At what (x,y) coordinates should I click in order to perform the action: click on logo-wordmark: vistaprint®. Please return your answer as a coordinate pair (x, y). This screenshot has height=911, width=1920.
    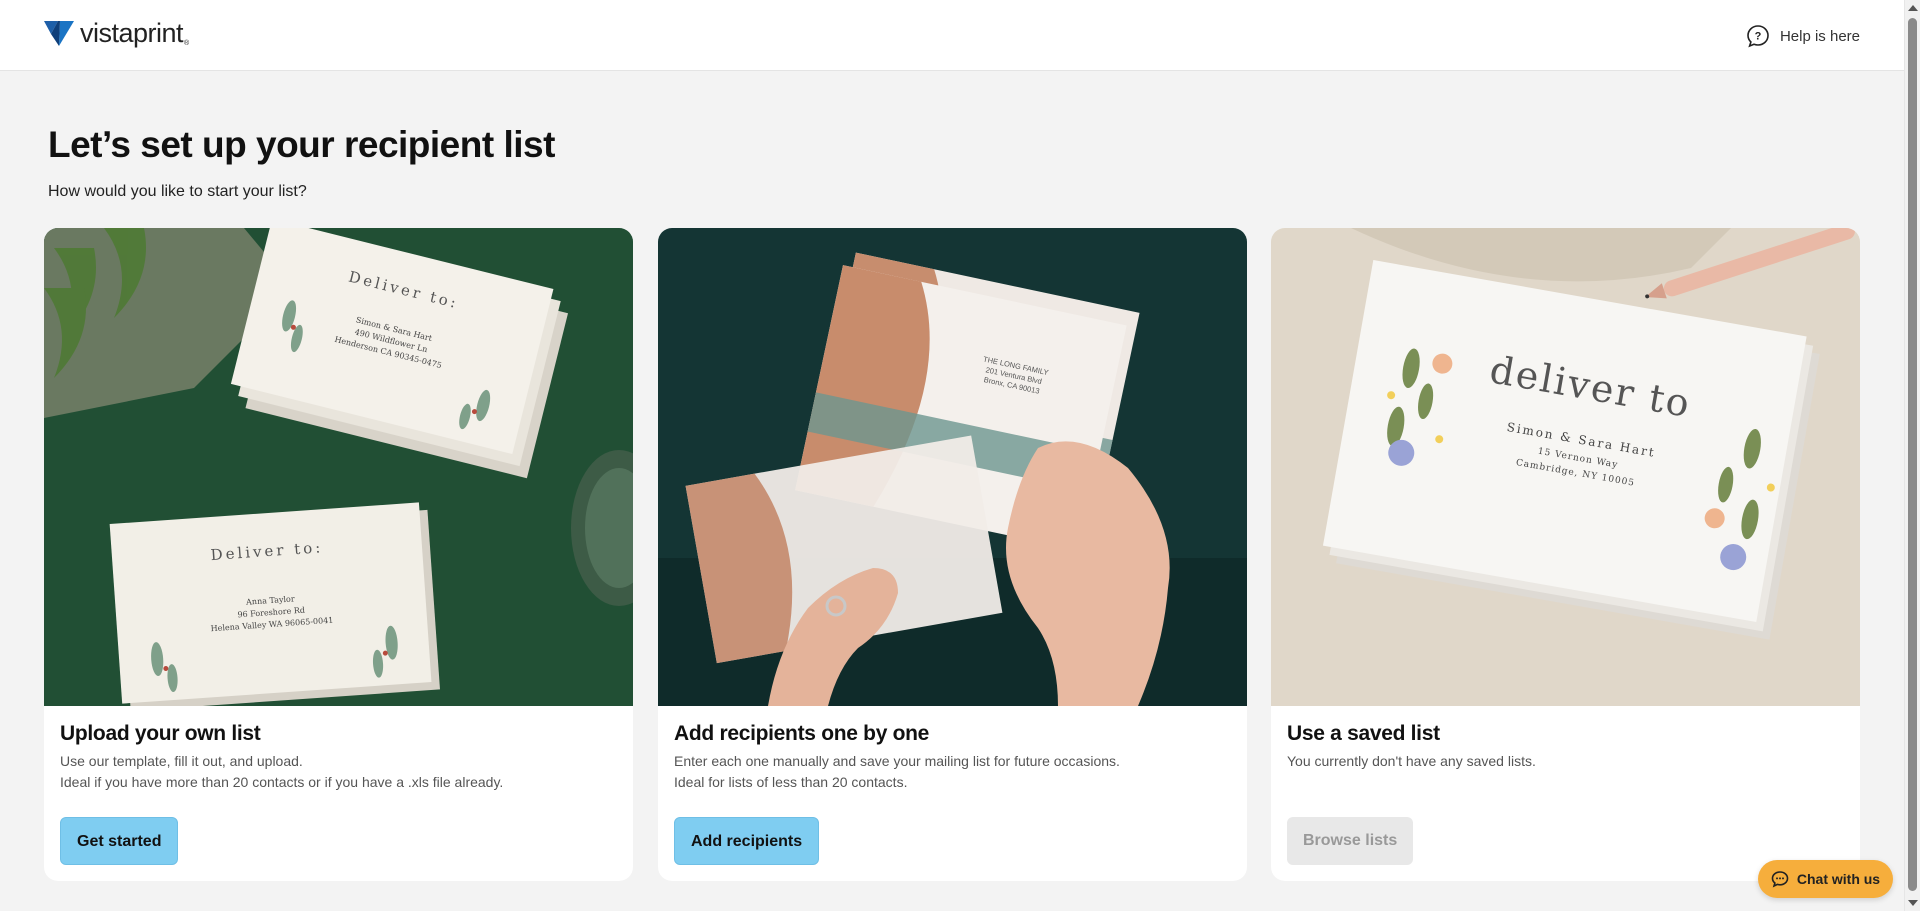
    Looking at the image, I should click on (134, 33).